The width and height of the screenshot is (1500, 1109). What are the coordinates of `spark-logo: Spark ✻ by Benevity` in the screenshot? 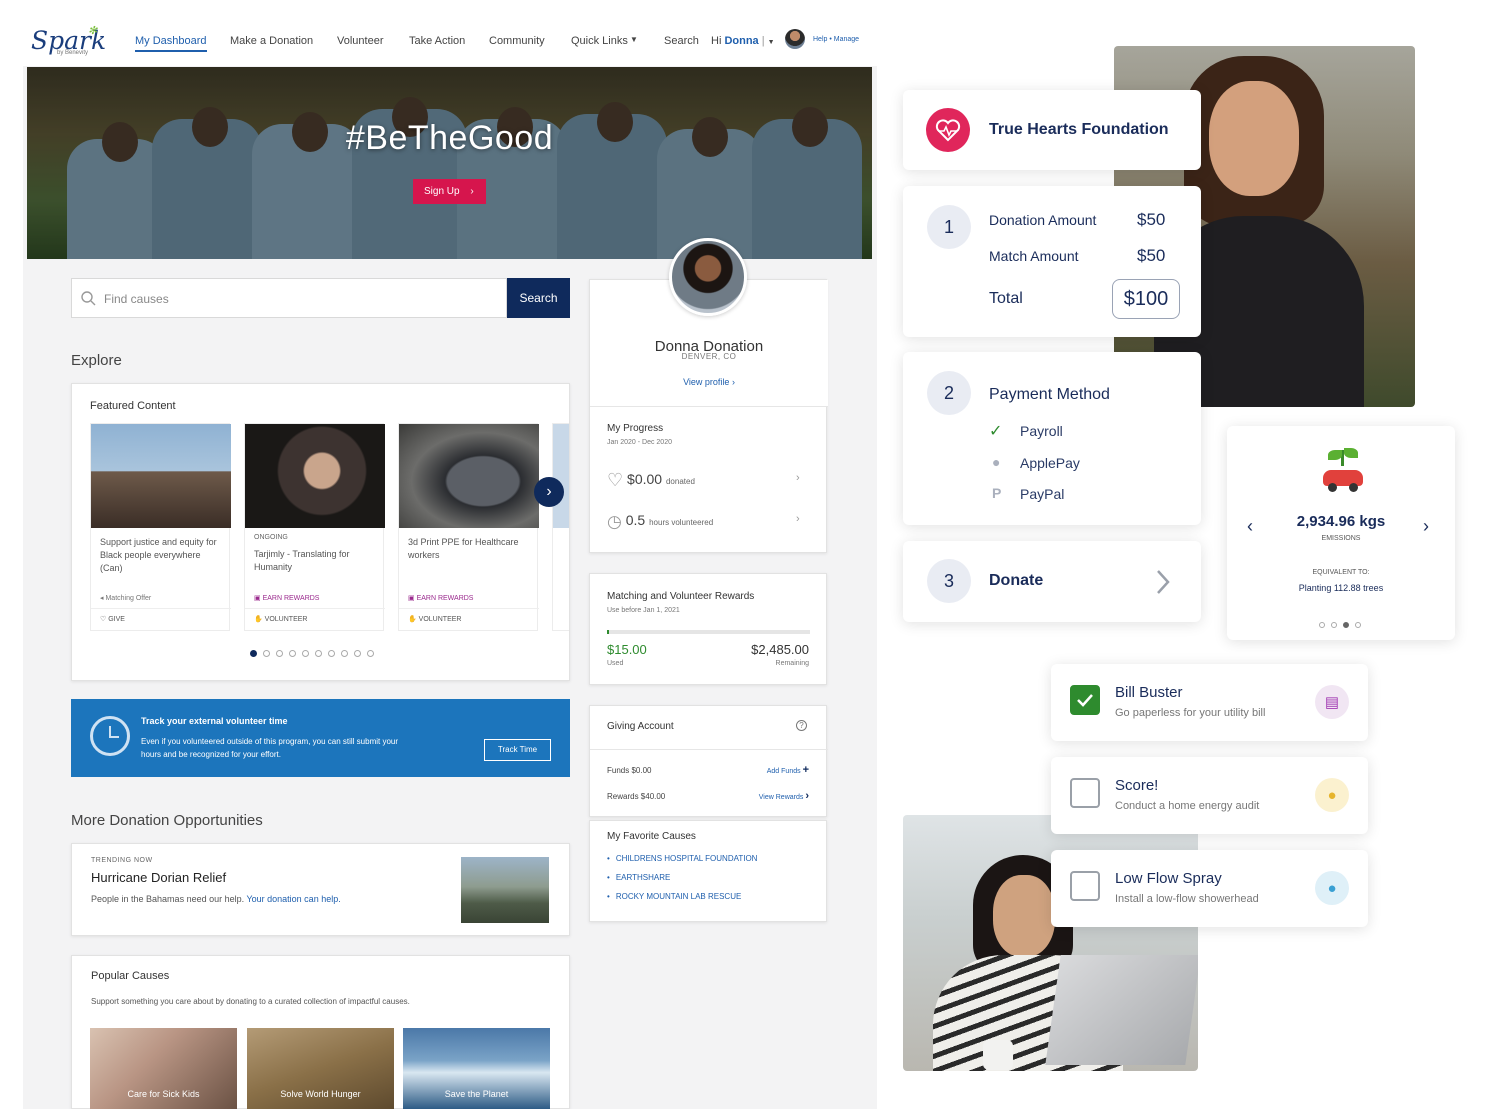 It's located at (68, 40).